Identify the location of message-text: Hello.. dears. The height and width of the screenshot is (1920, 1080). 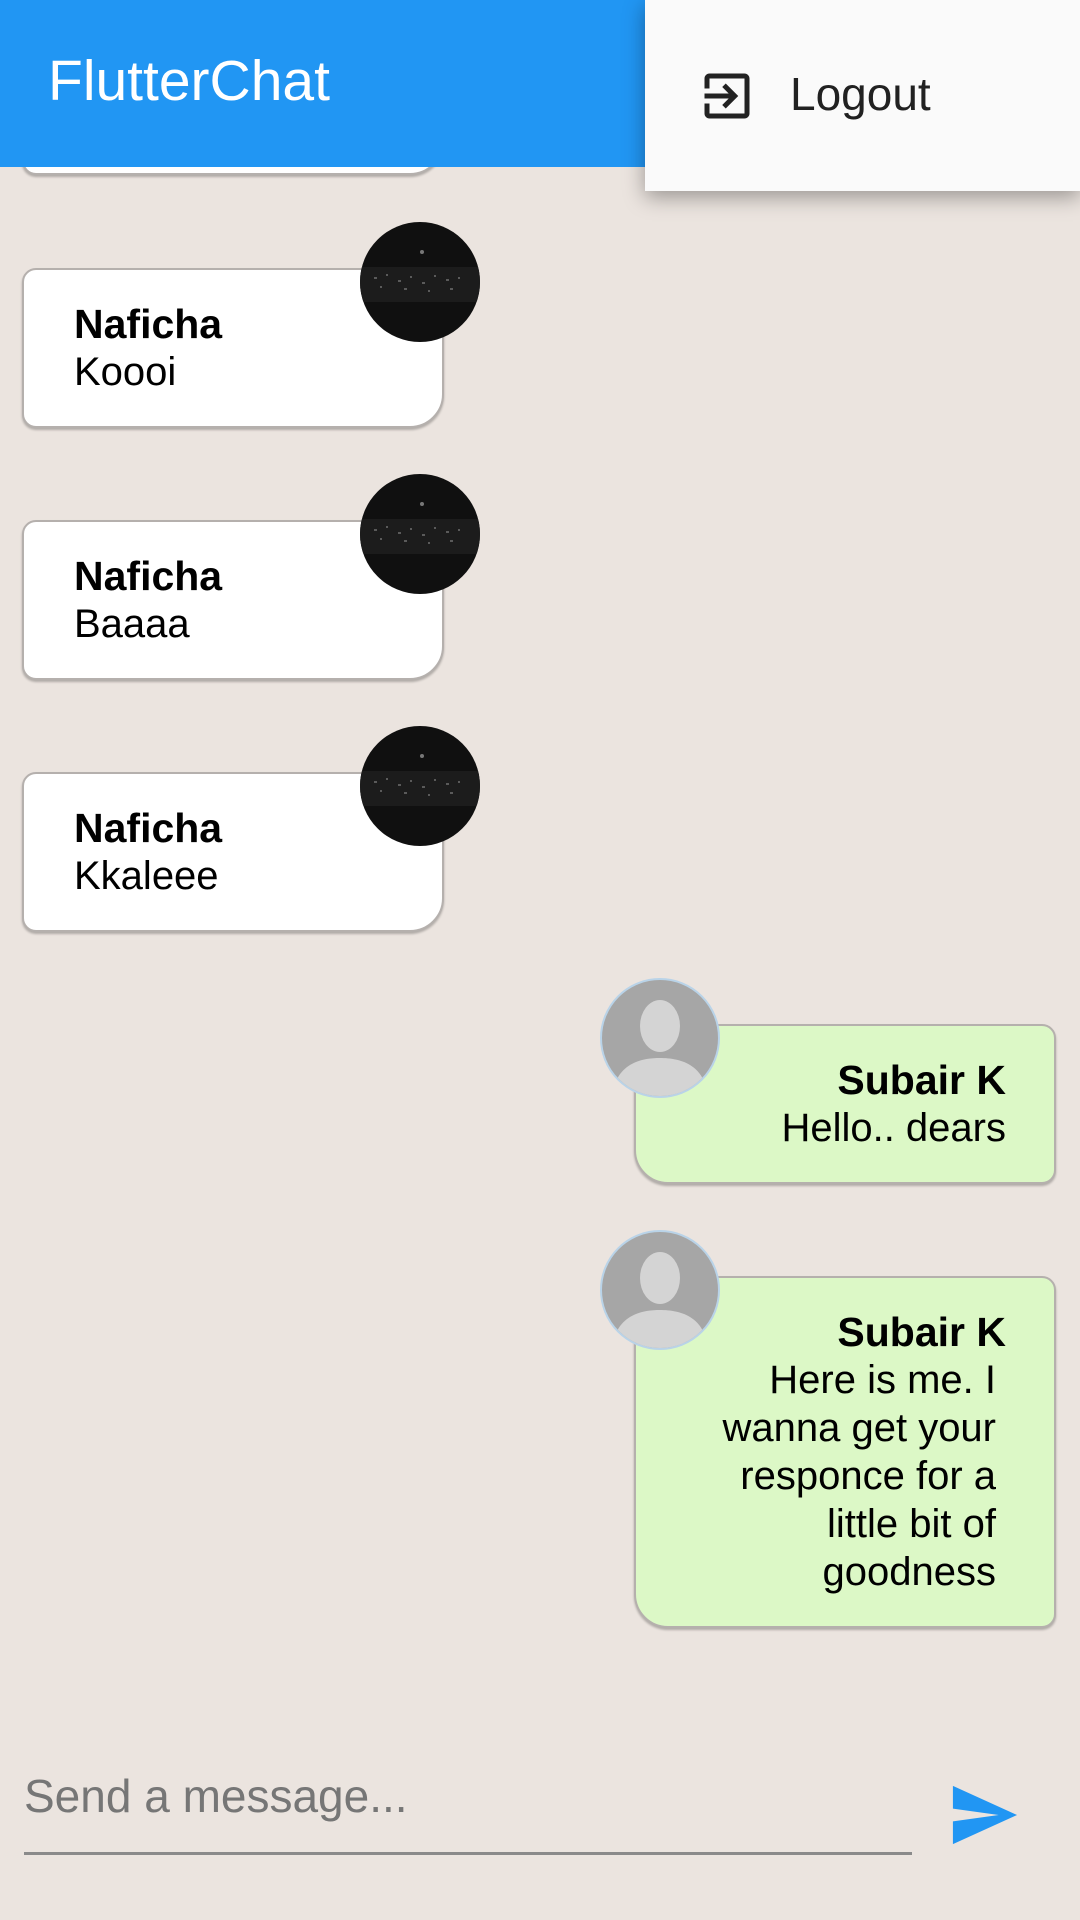
(893, 1128).